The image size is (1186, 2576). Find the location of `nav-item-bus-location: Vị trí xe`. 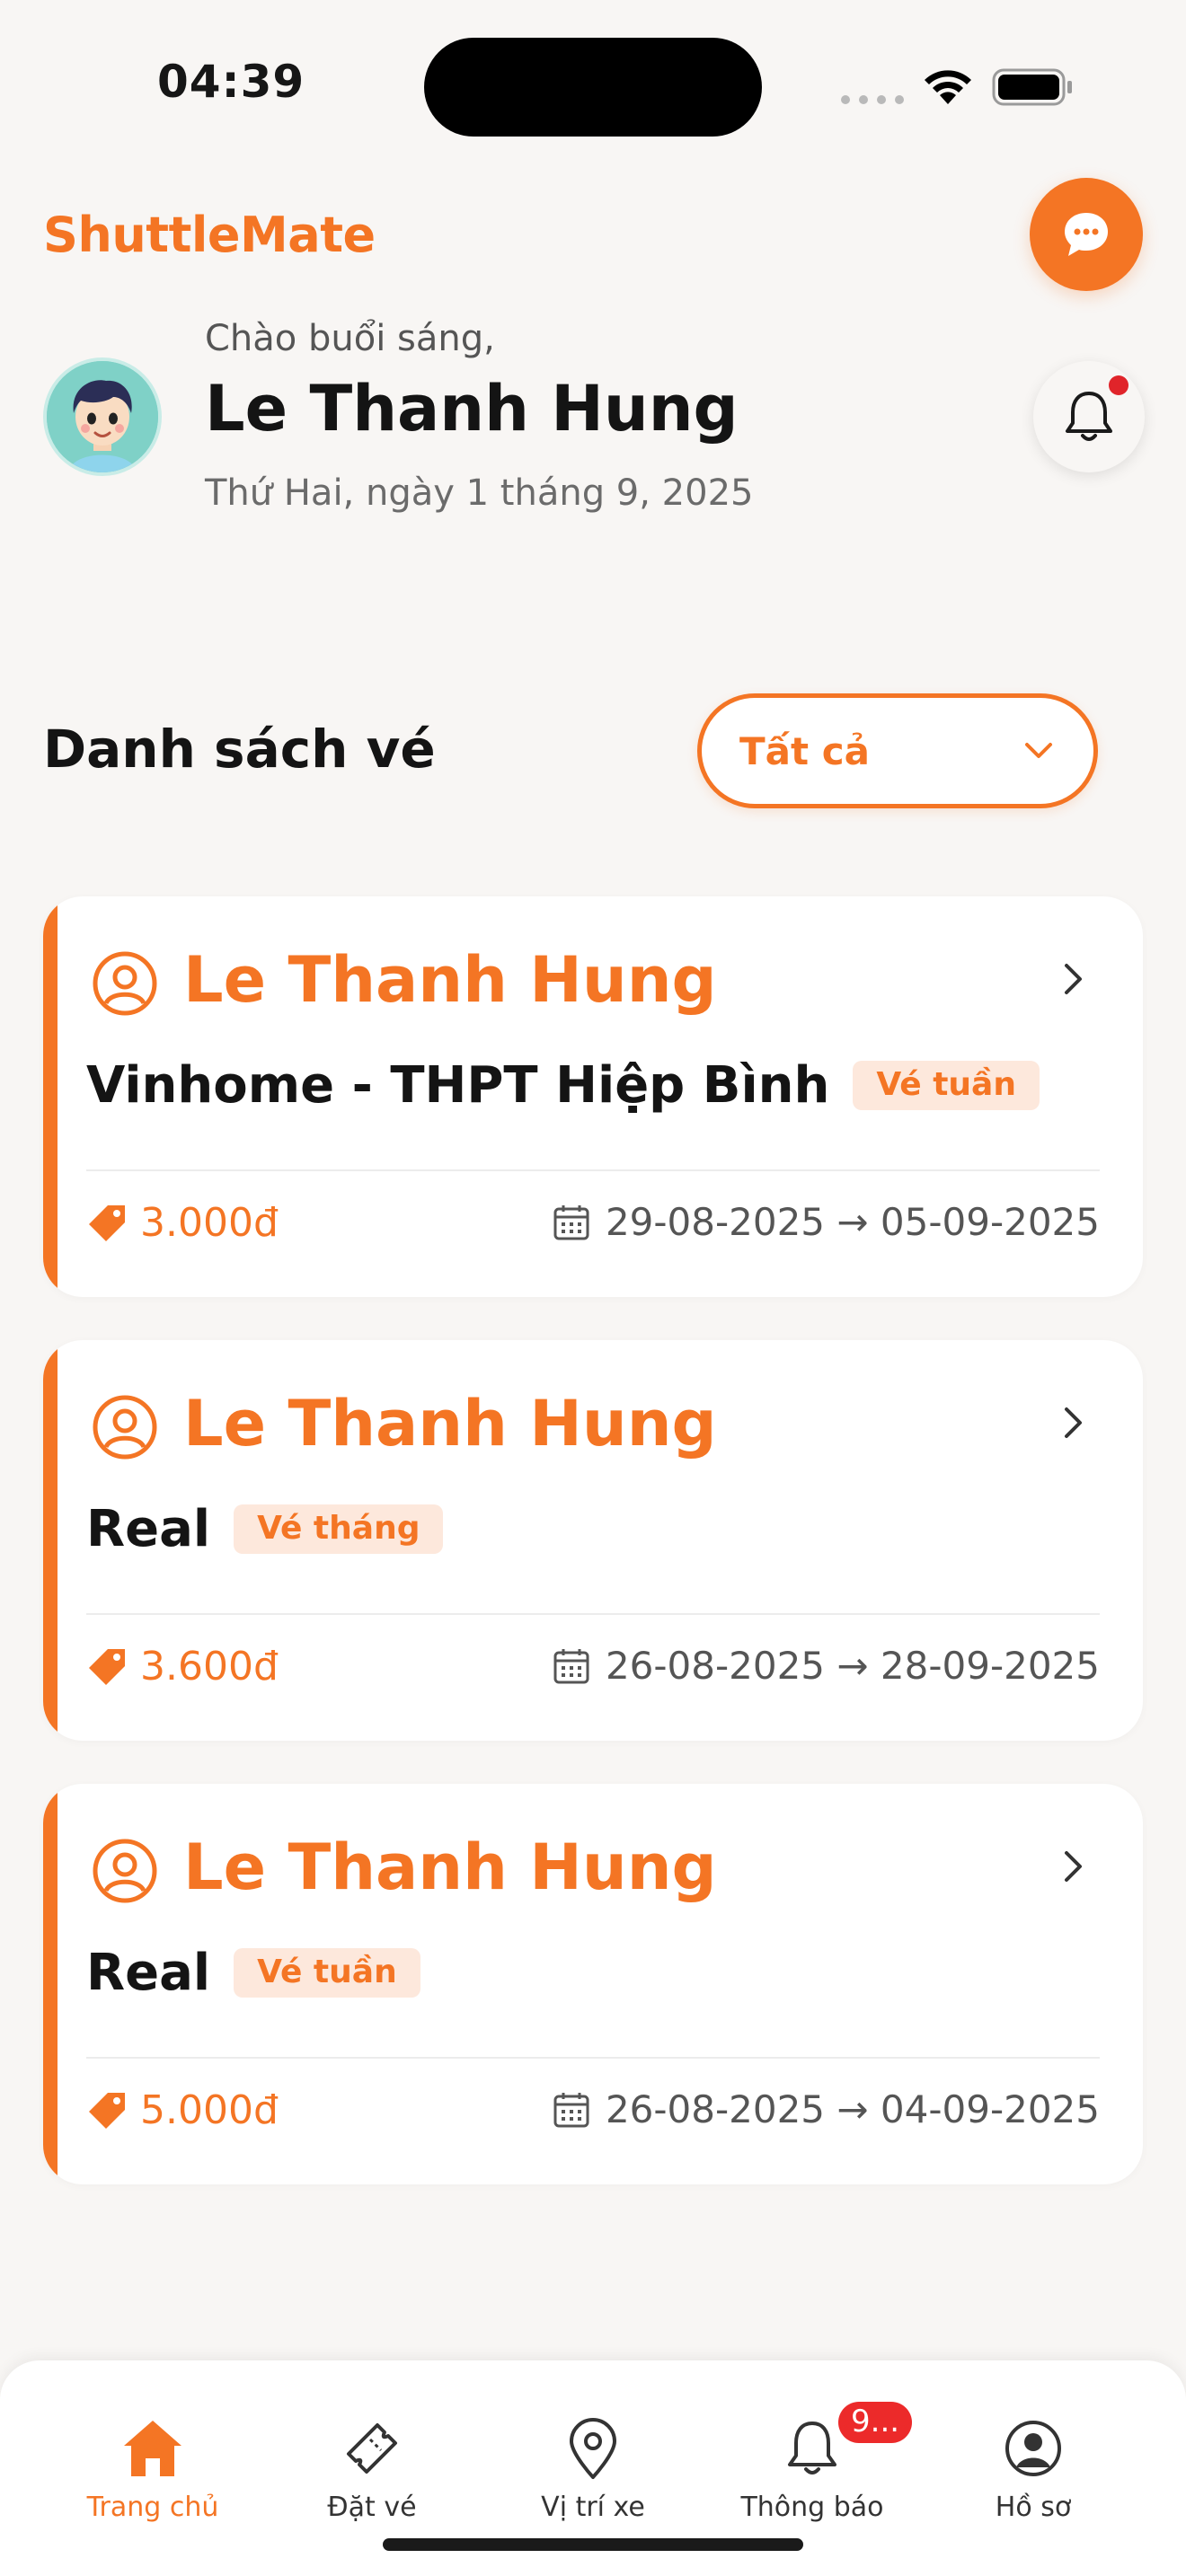

nav-item-bus-location: Vị trí xe is located at coordinates (593, 2468).